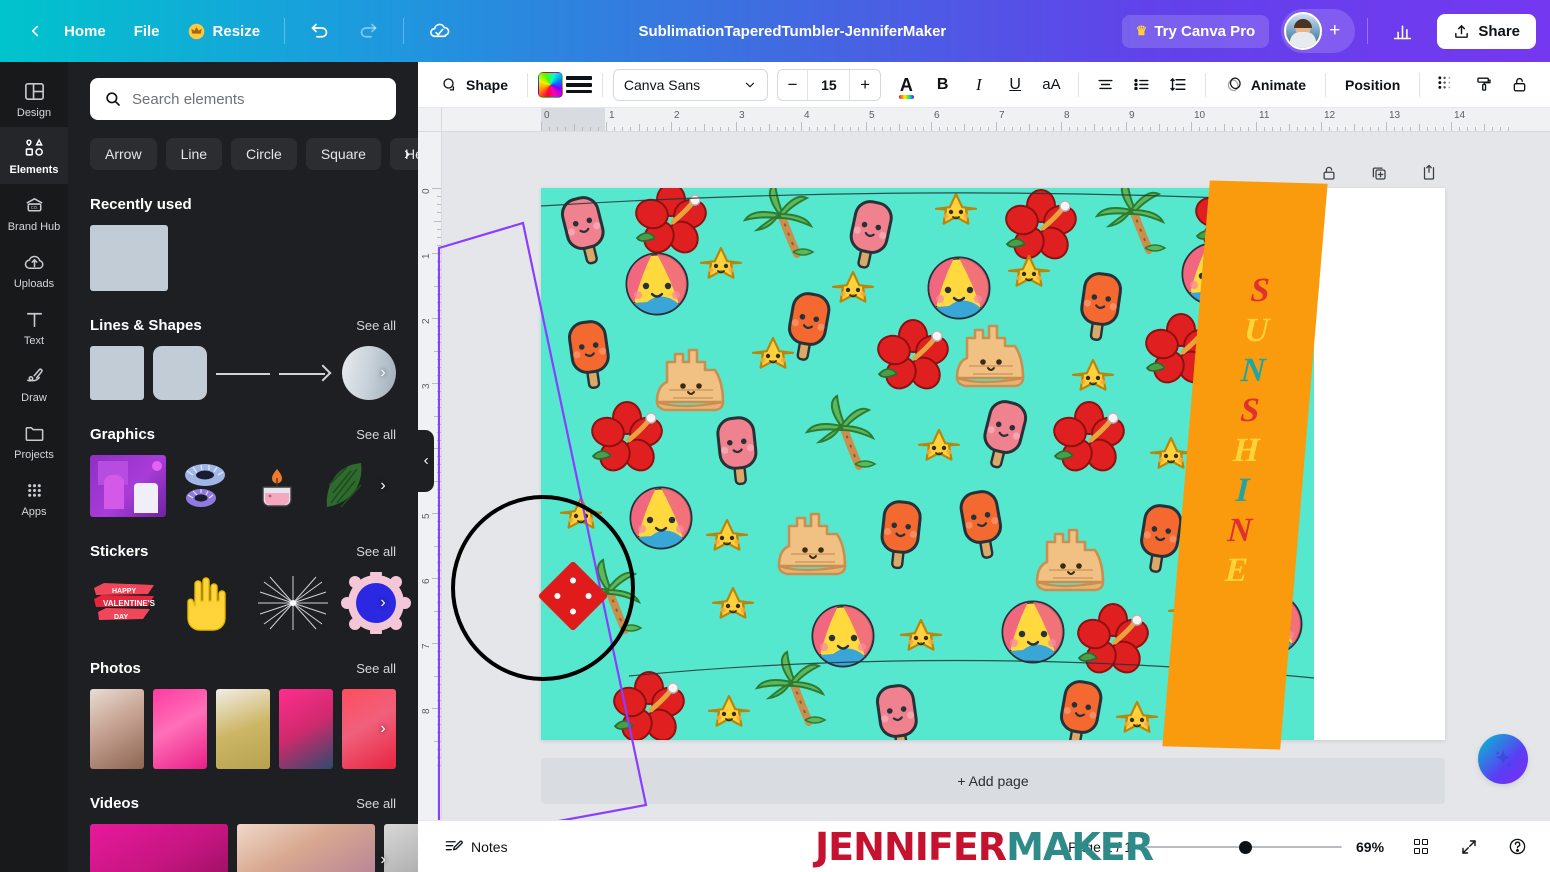  I want to click on font-size-increase-button: +, so click(864, 85).